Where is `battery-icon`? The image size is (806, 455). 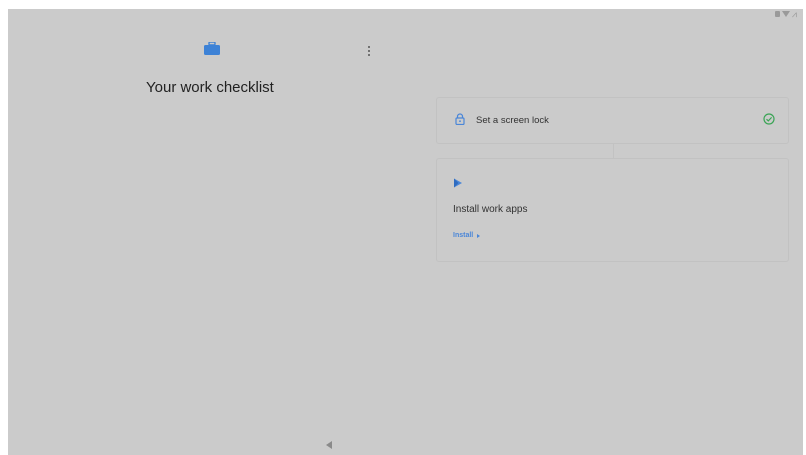 battery-icon is located at coordinates (777, 14).